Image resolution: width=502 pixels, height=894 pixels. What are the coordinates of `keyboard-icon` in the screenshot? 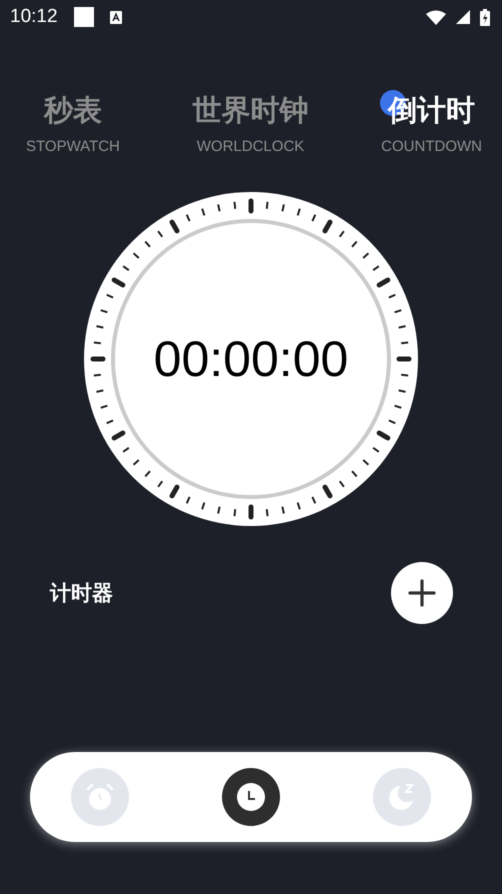 It's located at (116, 17).